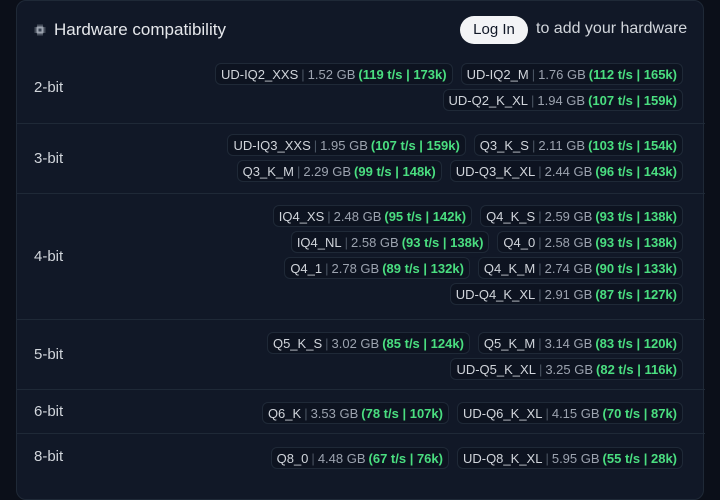  I want to click on quant-chip: Q5_K_S | 3.02 GB (85 t/s | 124k), so click(368, 343).